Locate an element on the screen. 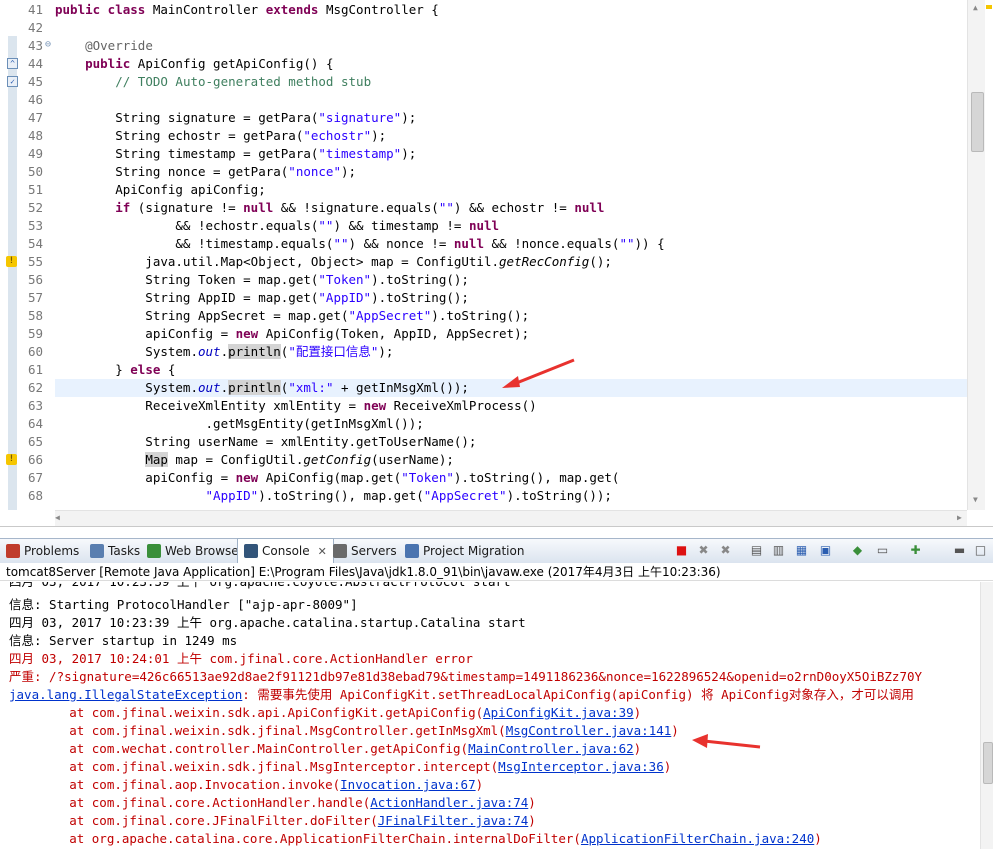  code-line: String echostr = getPara("echostr"); is located at coordinates (511, 136).